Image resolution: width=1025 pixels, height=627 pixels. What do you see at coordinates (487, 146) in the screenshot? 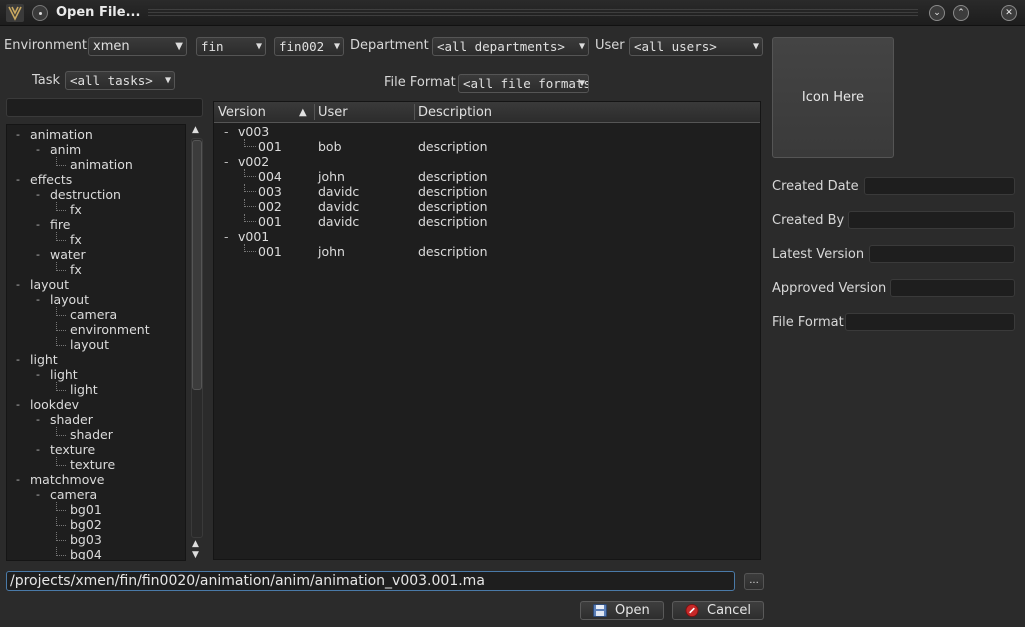
I see `table-row: 001 bob description` at bounding box center [487, 146].